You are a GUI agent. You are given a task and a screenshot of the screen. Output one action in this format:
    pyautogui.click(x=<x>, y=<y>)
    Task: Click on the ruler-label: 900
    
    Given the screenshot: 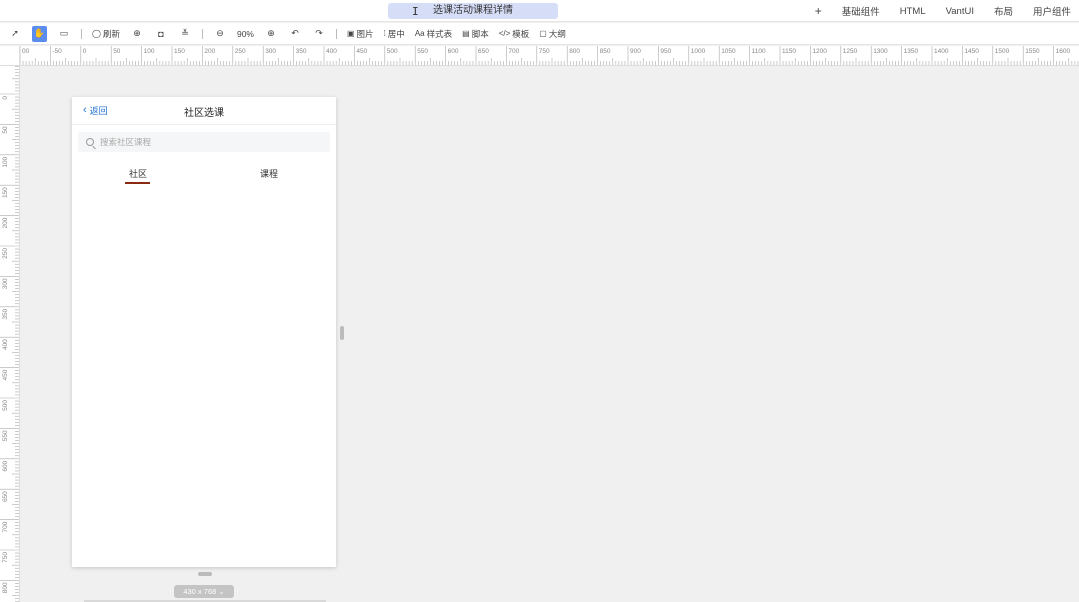 What is the action you would take?
    pyautogui.click(x=635, y=51)
    